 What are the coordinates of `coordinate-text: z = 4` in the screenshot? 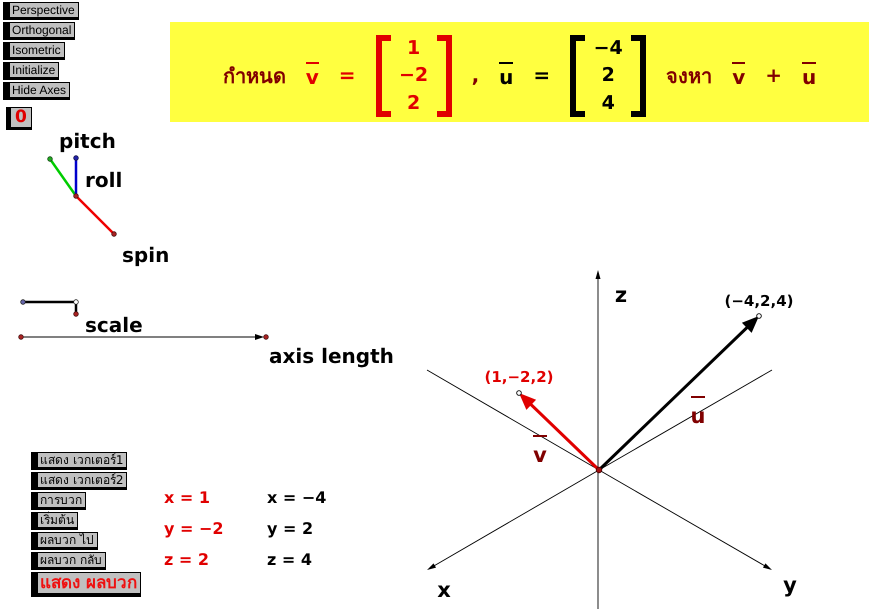 It's located at (290, 560).